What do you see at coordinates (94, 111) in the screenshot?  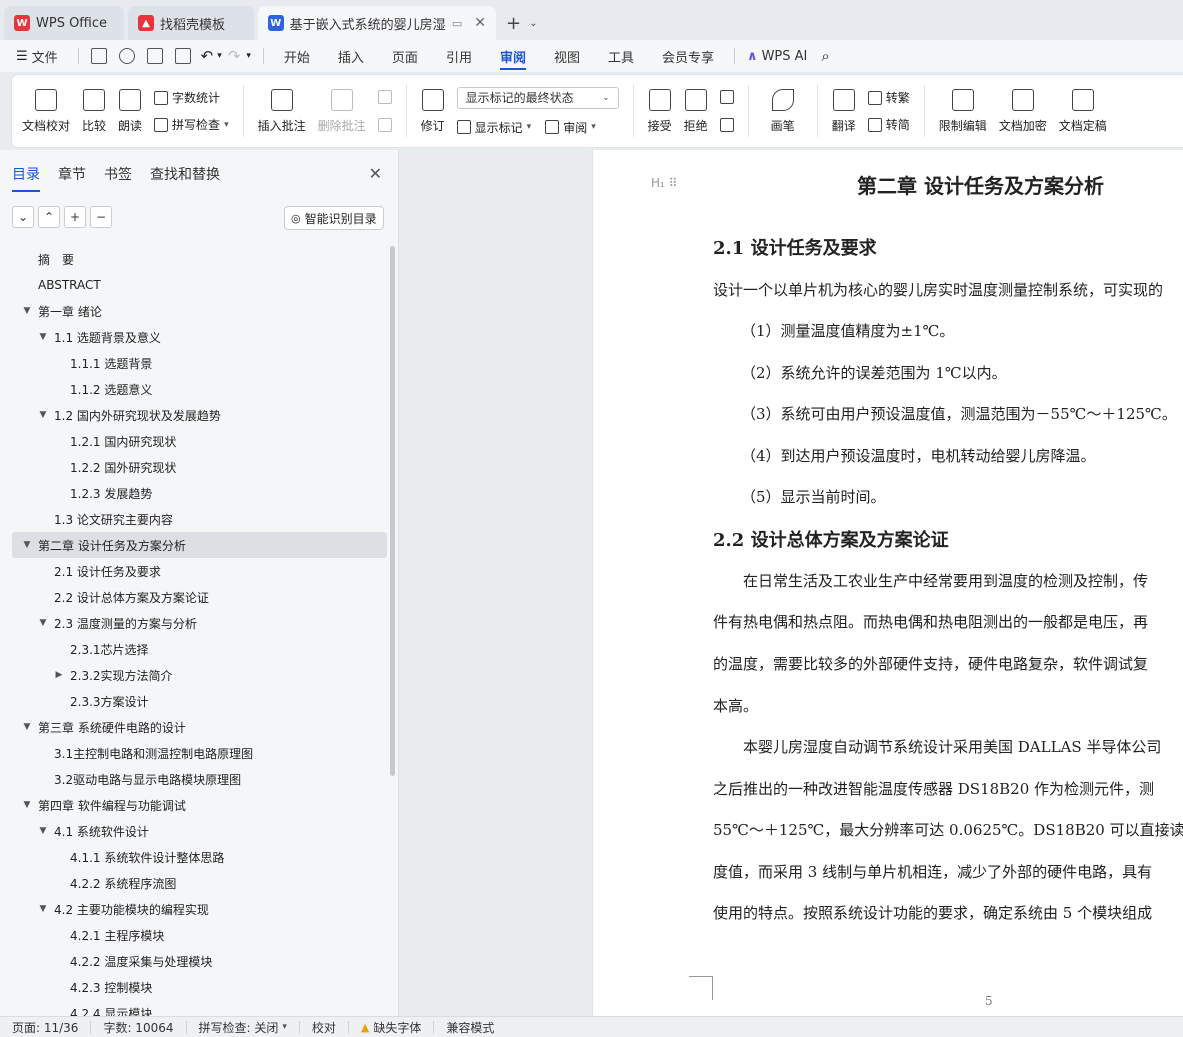 I see `compare-button: 比较` at bounding box center [94, 111].